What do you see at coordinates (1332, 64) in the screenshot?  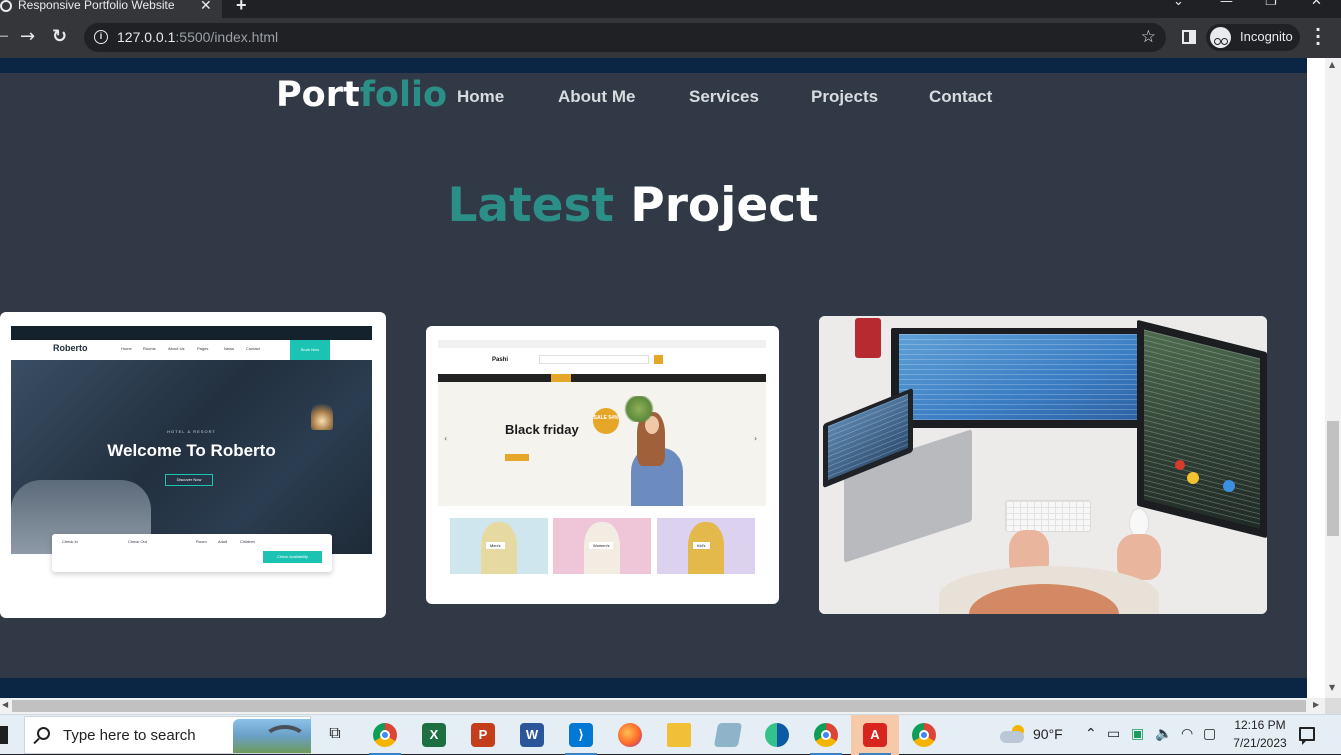 I see `scroll-up-arrow-icon: ▲` at bounding box center [1332, 64].